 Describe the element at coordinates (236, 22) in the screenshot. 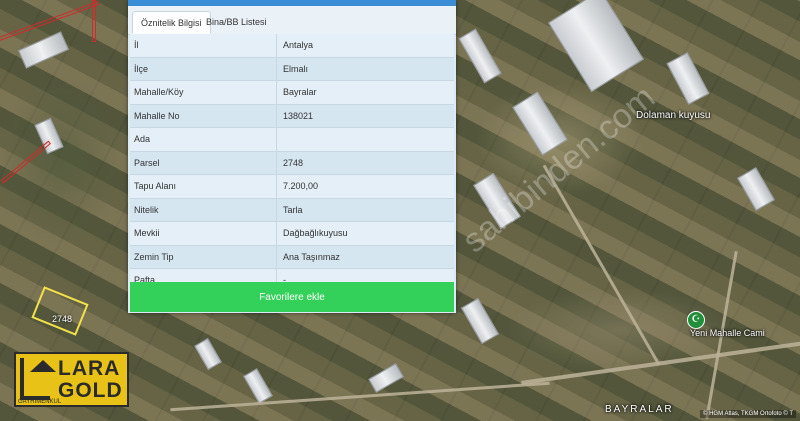

I see `tab-building-list: Bina/BB Listesi` at that location.